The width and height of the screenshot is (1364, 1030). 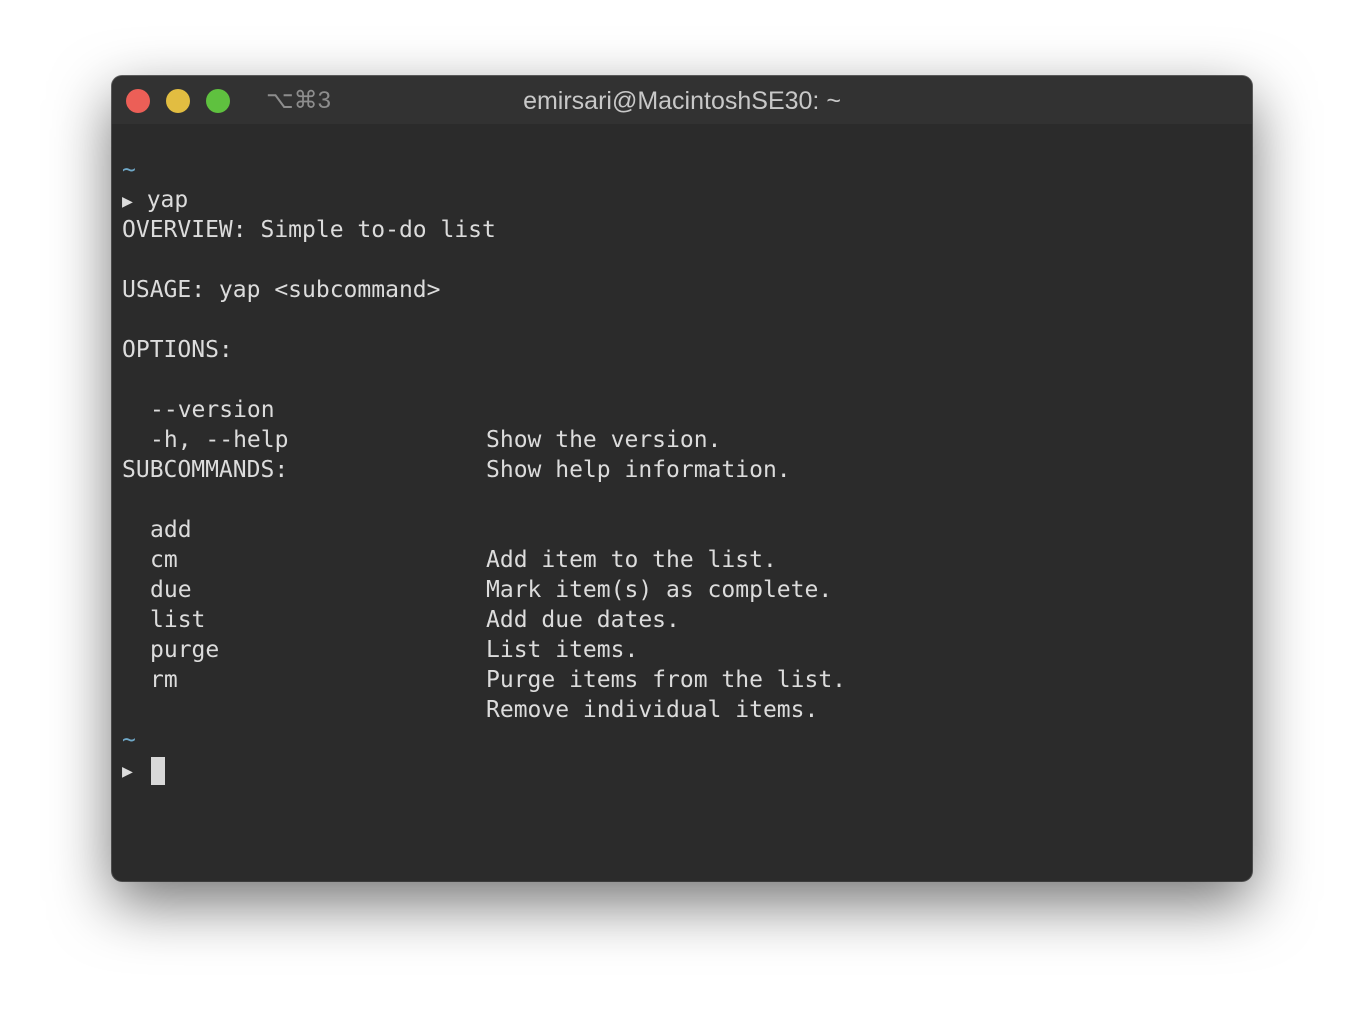 I want to click on command-text: yap, so click(x=167, y=200).